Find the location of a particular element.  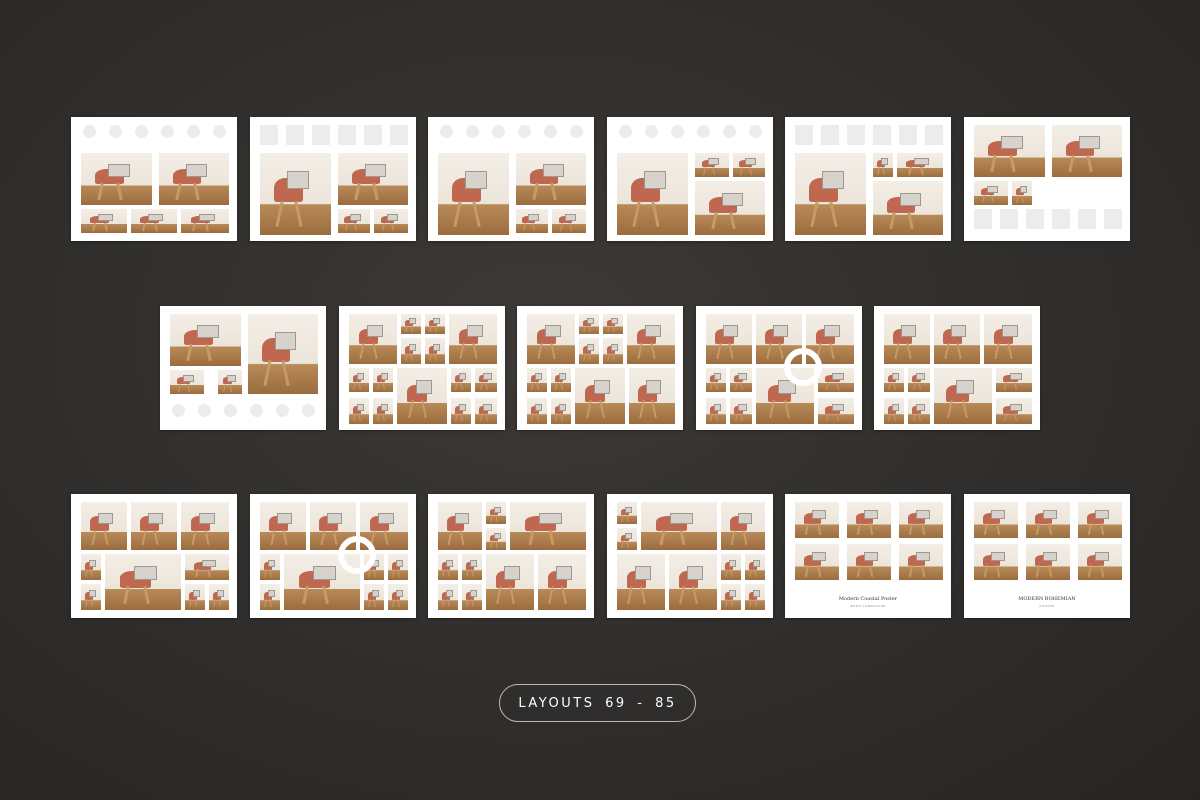

layout-card: MODERN BOHEMIAN POSTER is located at coordinates (1047, 556).